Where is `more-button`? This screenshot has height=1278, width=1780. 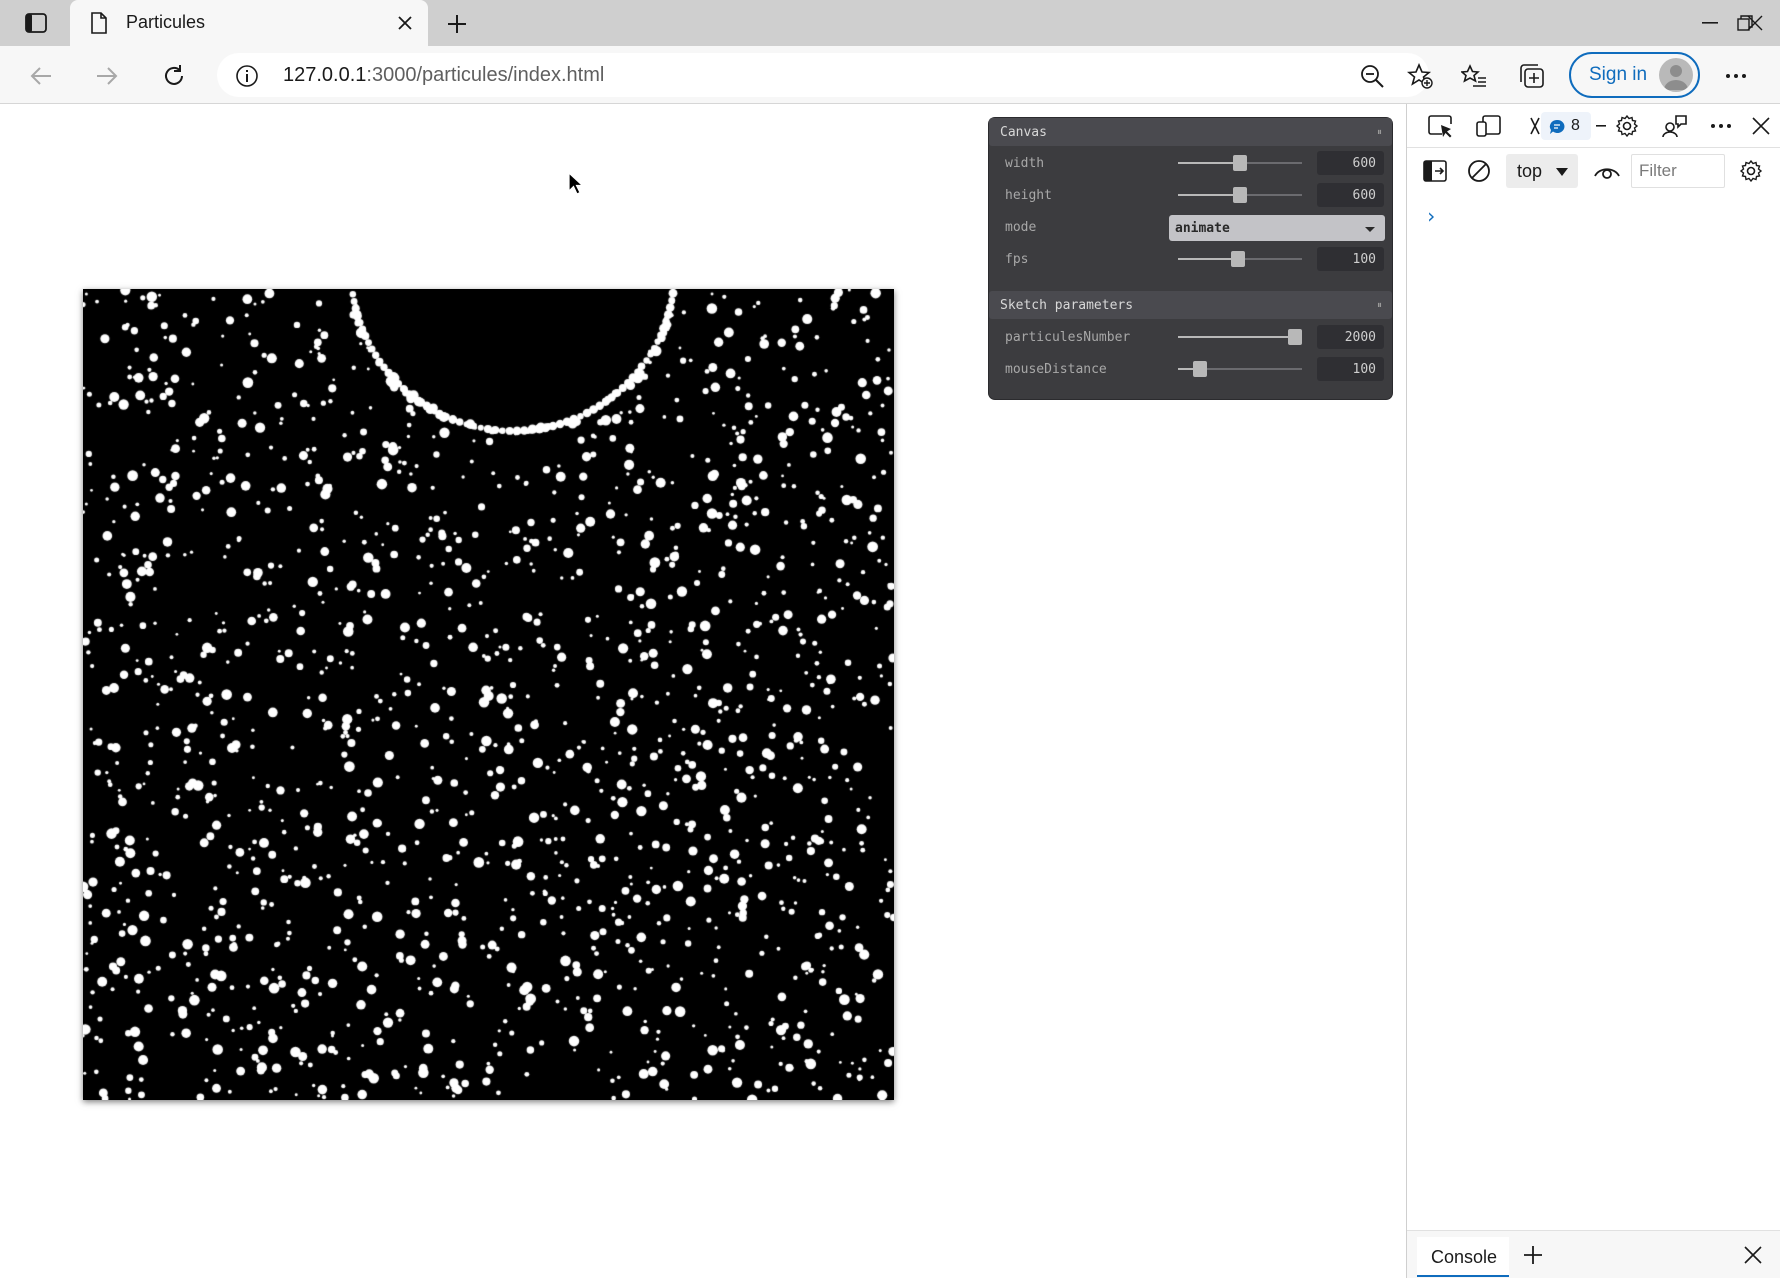 more-button is located at coordinates (1736, 76).